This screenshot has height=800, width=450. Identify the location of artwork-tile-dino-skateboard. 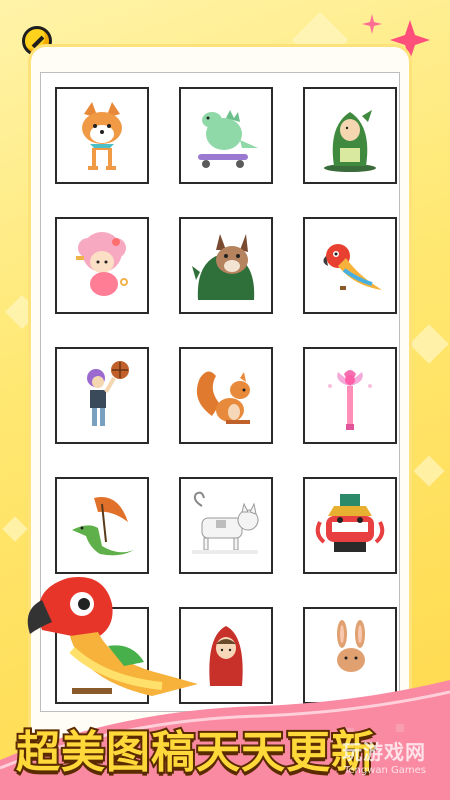
(226, 135).